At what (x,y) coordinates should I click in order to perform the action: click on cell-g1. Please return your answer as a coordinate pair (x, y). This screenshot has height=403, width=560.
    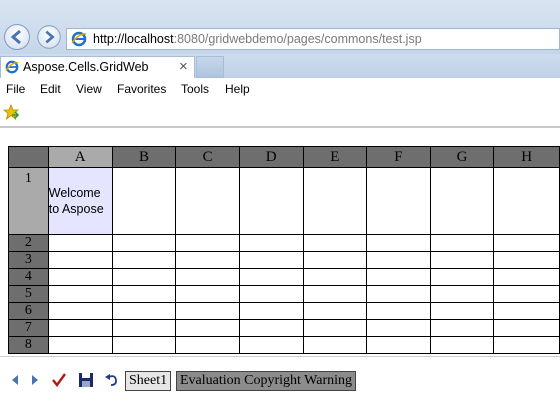
    Looking at the image, I should click on (462, 201).